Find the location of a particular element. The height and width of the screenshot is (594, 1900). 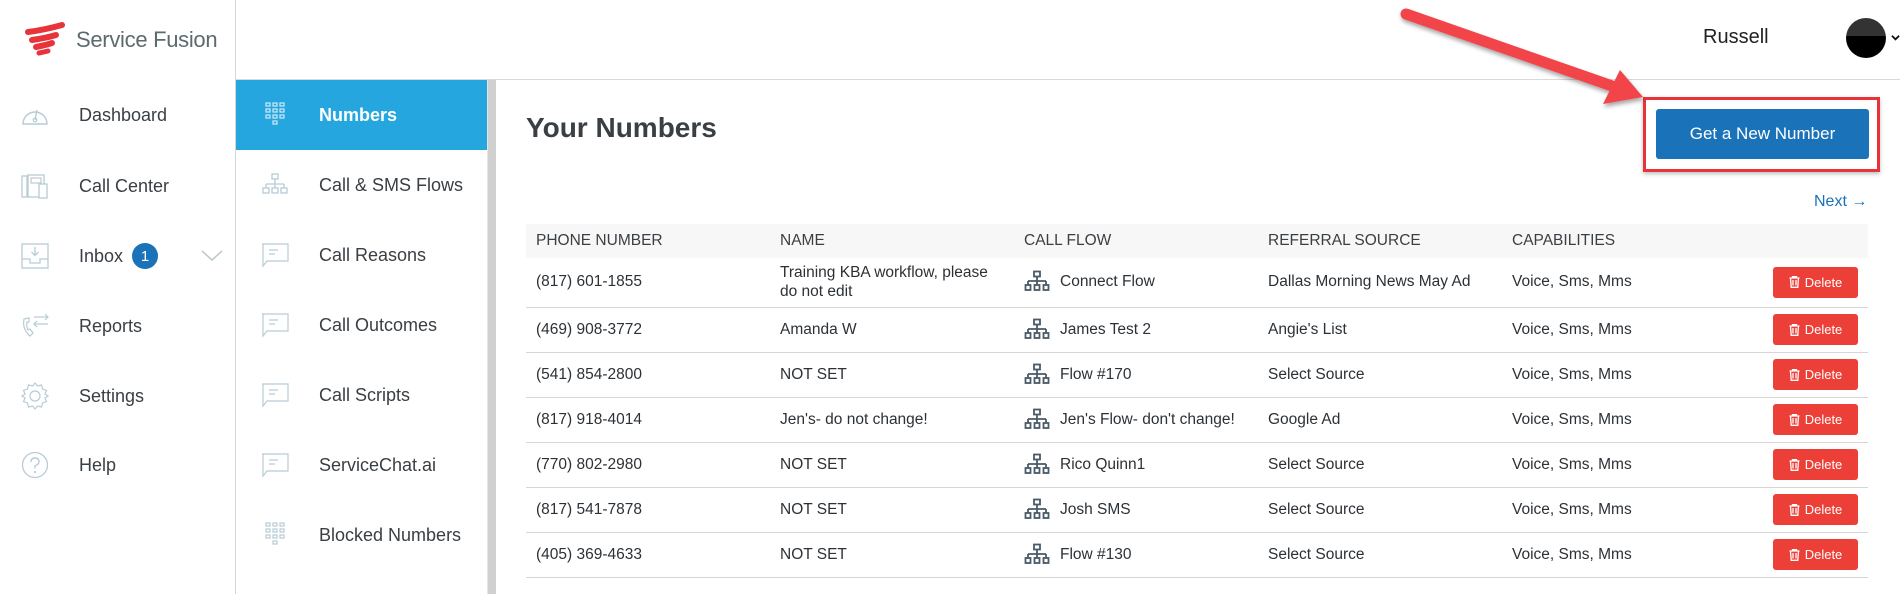

speech-bubble-icon is located at coordinates (275, 325).